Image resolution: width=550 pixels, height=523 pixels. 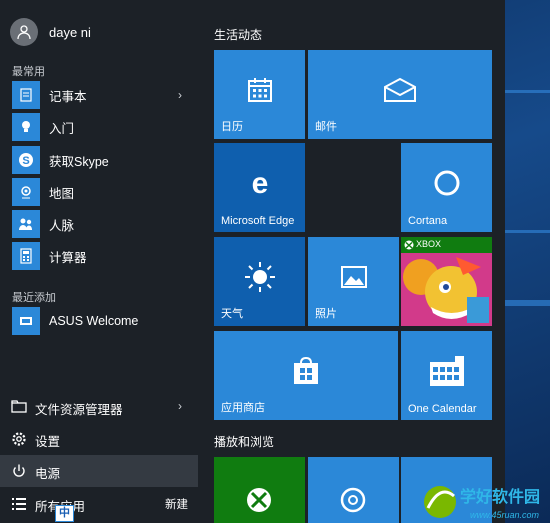 What do you see at coordinates (19, 406) in the screenshot?
I see `folder-icon` at bounding box center [19, 406].